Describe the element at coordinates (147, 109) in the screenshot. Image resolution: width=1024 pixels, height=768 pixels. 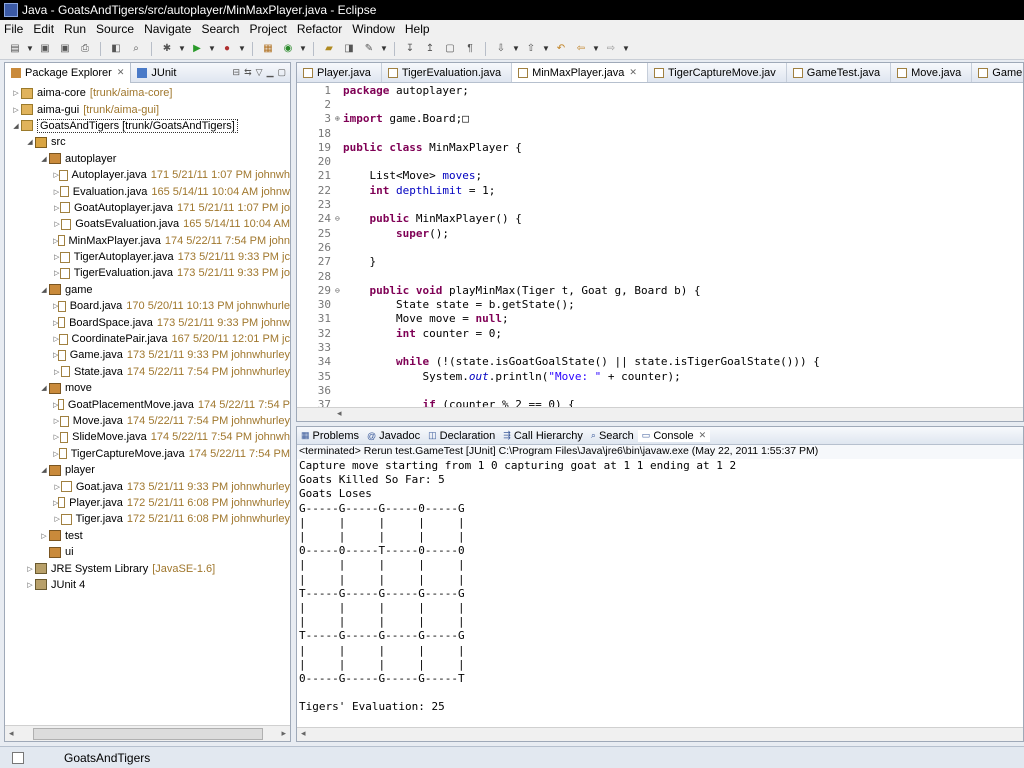
I see `tree-item: ▷ aima-gui [trunk/aima-gui]` at that location.